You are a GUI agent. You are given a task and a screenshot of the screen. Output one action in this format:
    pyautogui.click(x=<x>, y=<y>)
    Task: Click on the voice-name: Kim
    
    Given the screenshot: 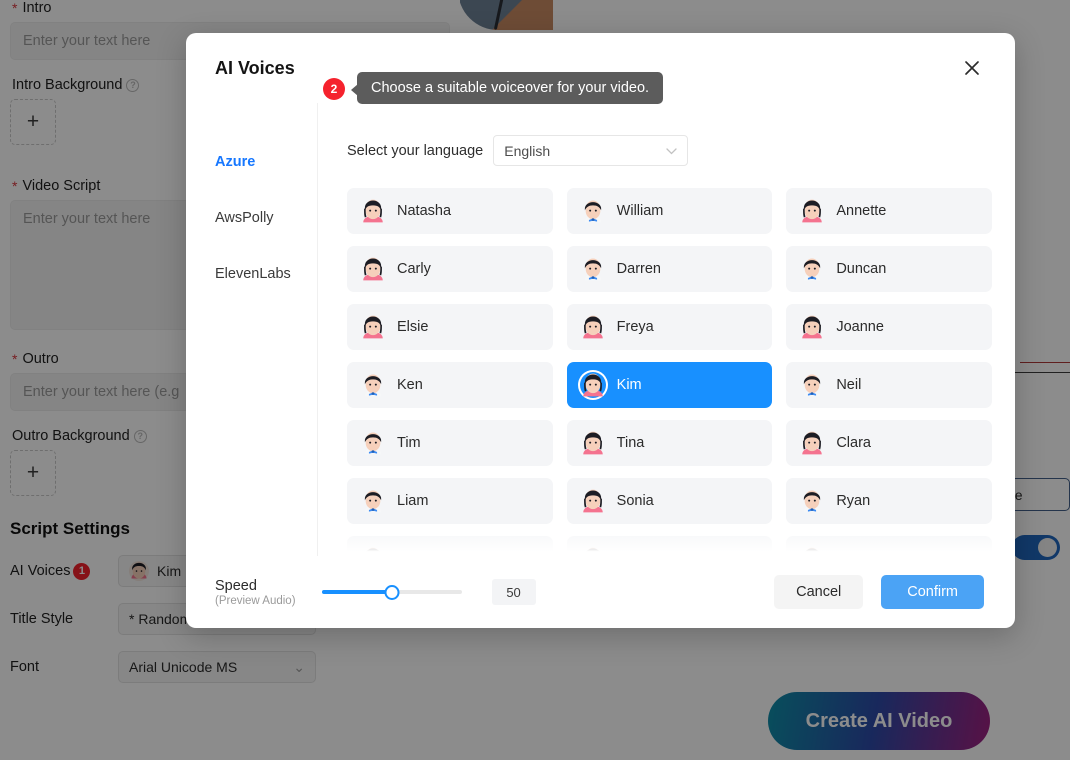 What is the action you would take?
    pyautogui.click(x=629, y=385)
    